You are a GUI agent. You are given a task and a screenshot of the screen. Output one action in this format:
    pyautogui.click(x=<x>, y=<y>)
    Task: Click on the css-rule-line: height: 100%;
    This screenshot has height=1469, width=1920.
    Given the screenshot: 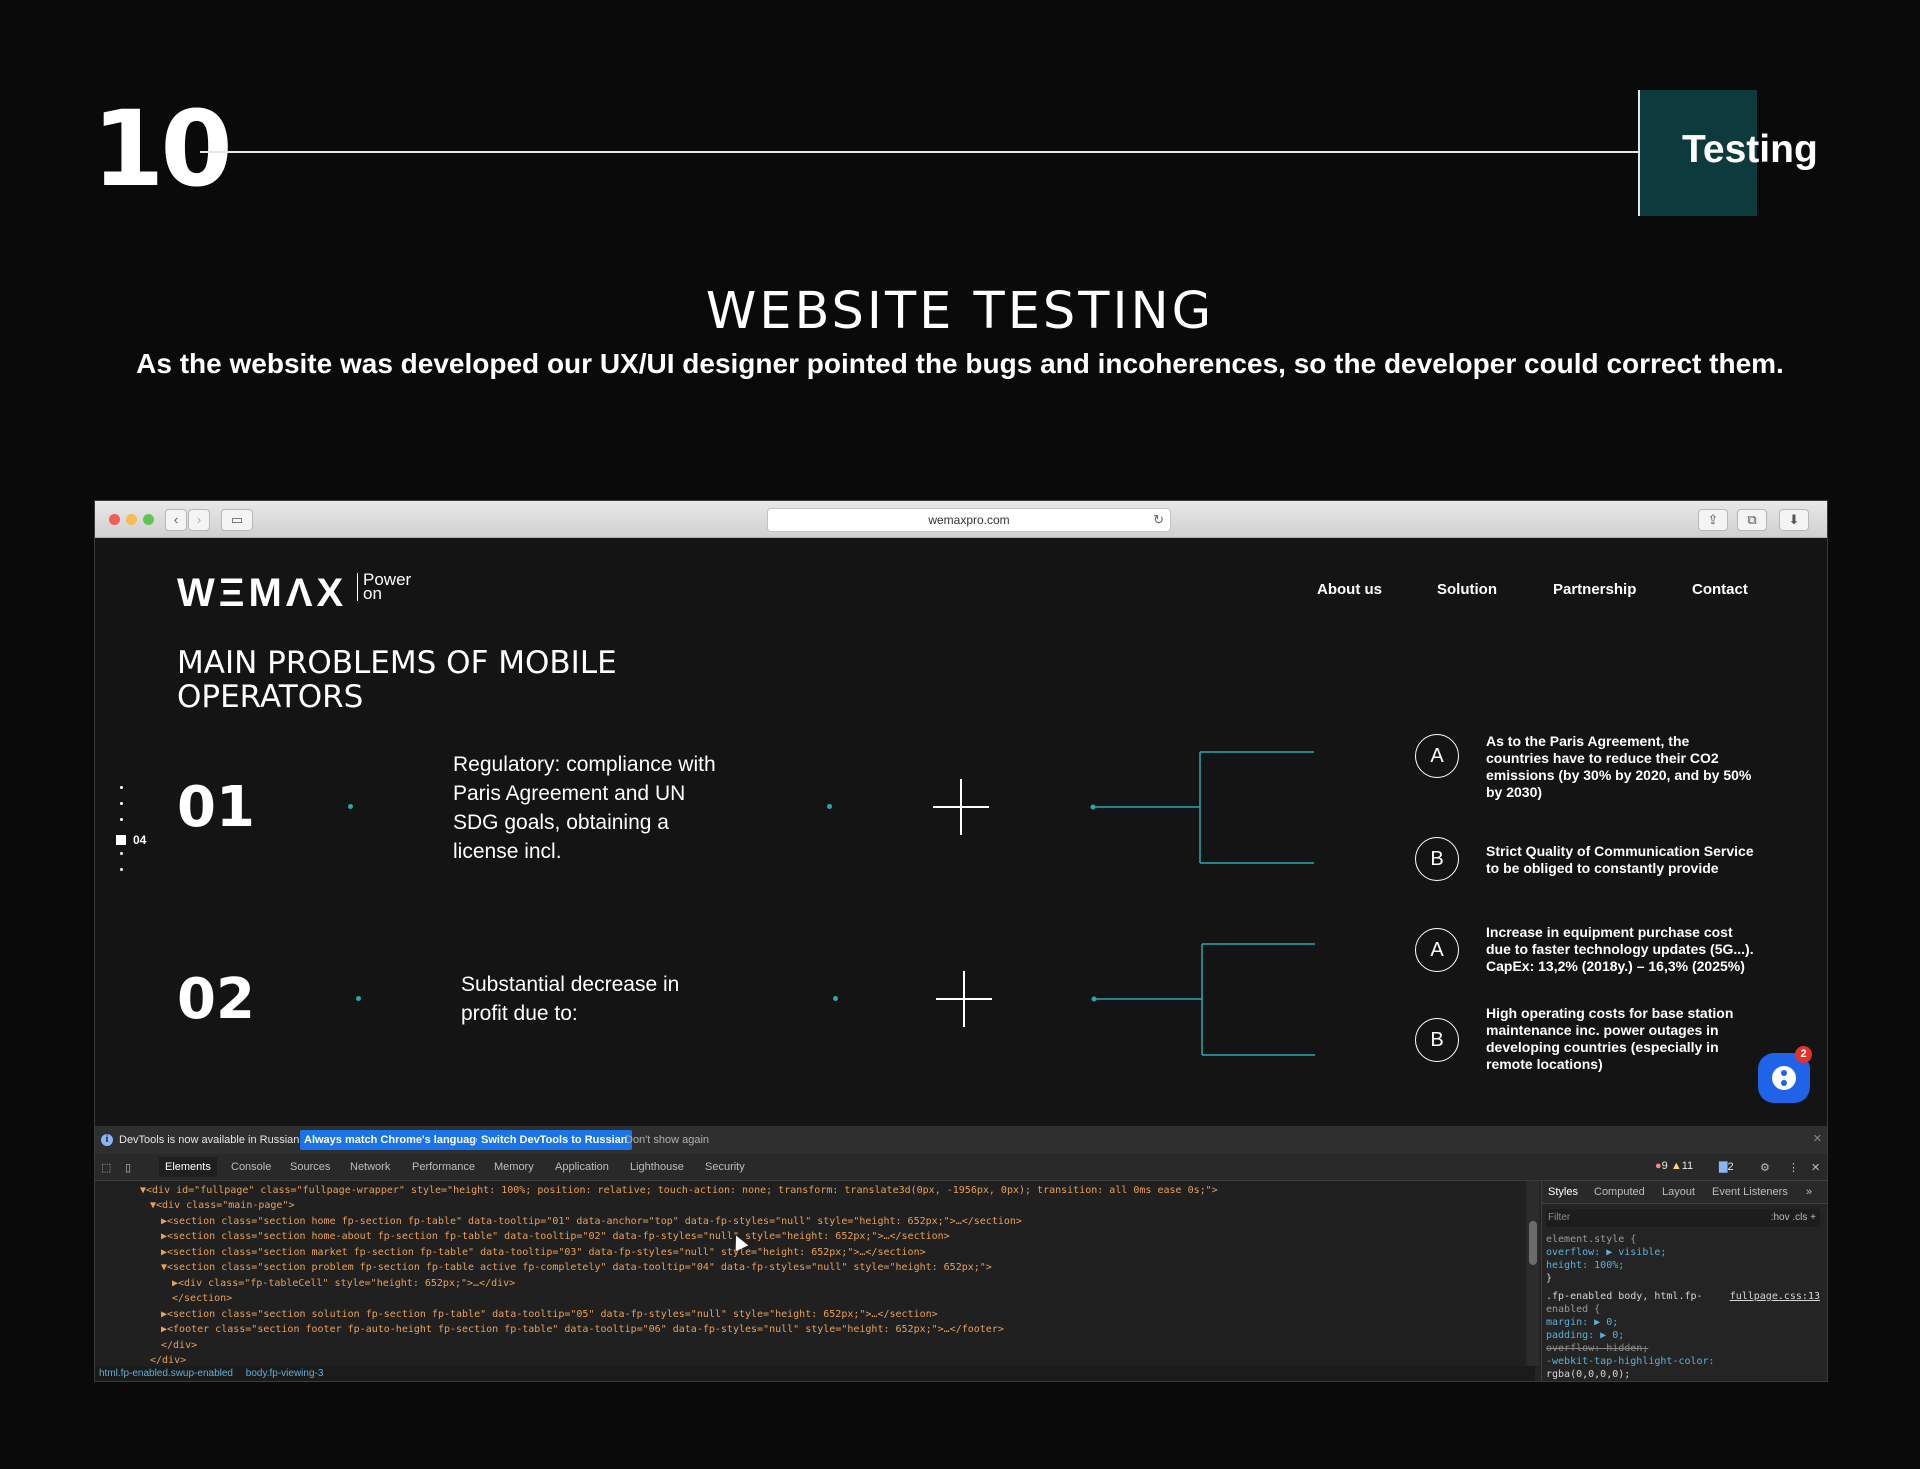 What is the action you would take?
    pyautogui.click(x=1585, y=1265)
    